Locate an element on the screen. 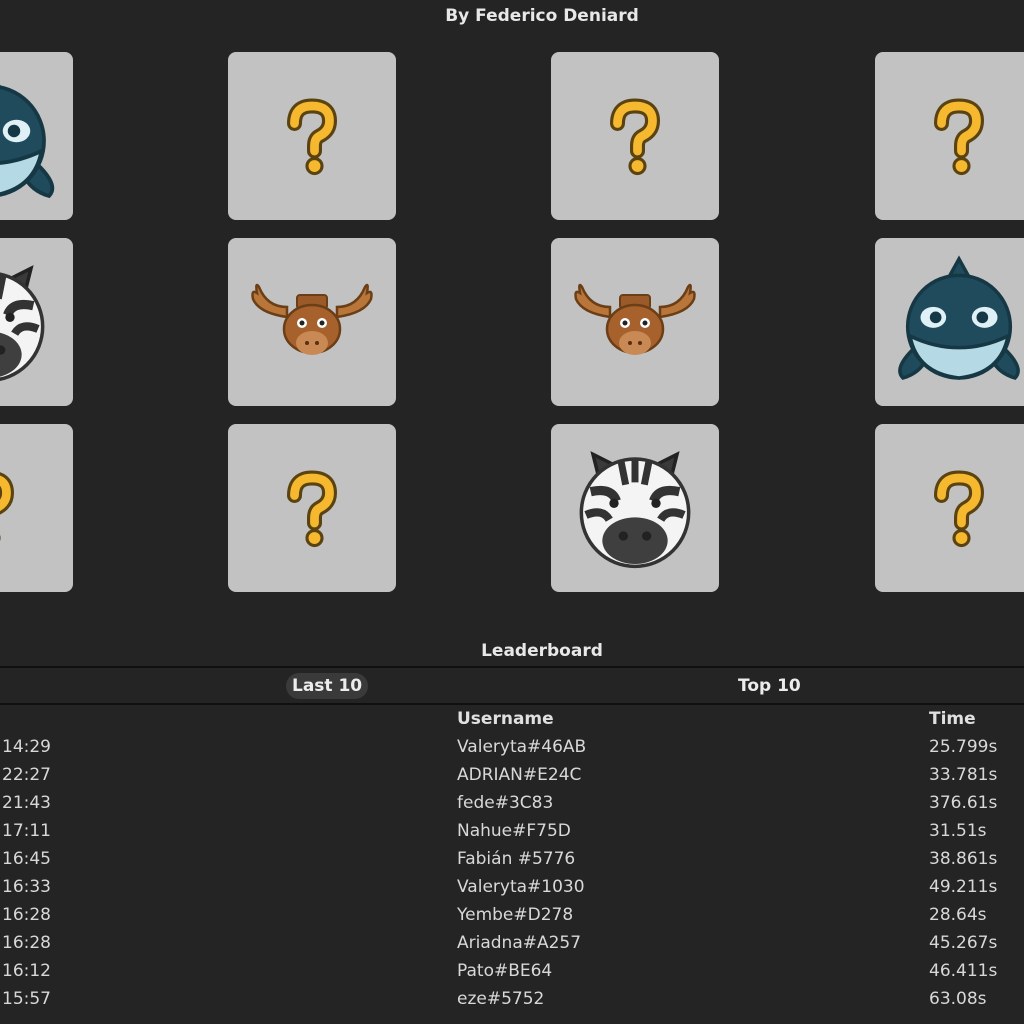 This screenshot has width=1024, height=1024. row-date: 5 21:43 is located at coordinates (25, 803).